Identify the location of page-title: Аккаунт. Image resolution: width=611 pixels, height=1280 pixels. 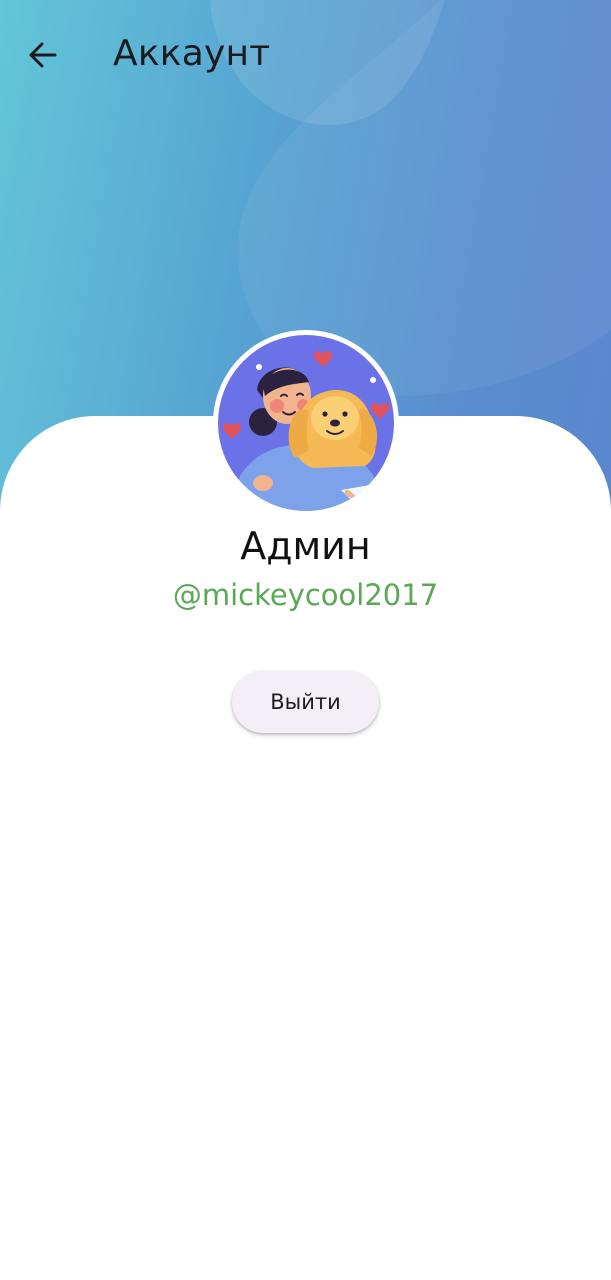
(192, 53).